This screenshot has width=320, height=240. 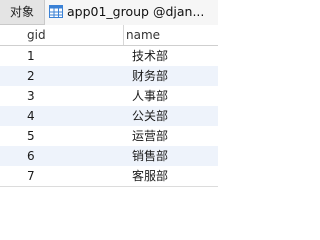 I want to click on table-row: 5 运营部, so click(x=109, y=136).